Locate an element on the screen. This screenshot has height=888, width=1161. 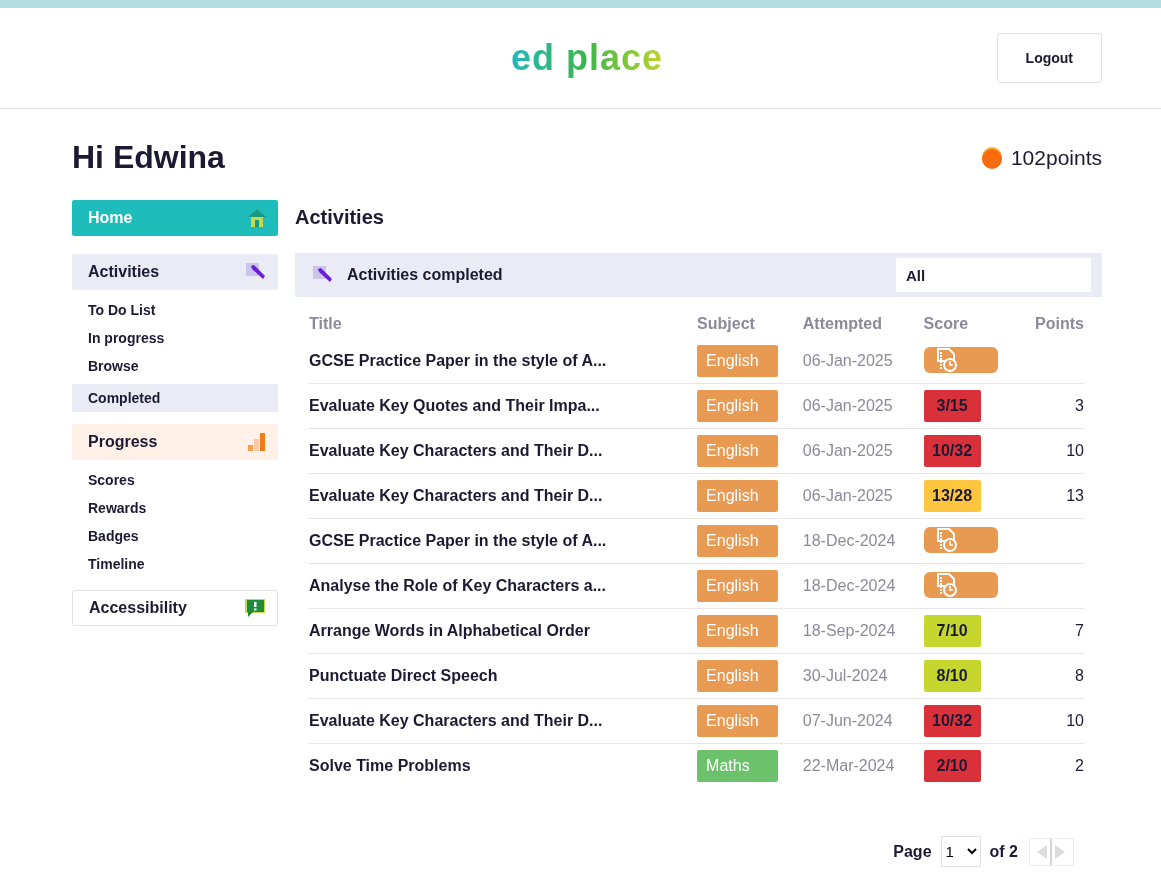
score-badge: 3/15 is located at coordinates (952, 406).